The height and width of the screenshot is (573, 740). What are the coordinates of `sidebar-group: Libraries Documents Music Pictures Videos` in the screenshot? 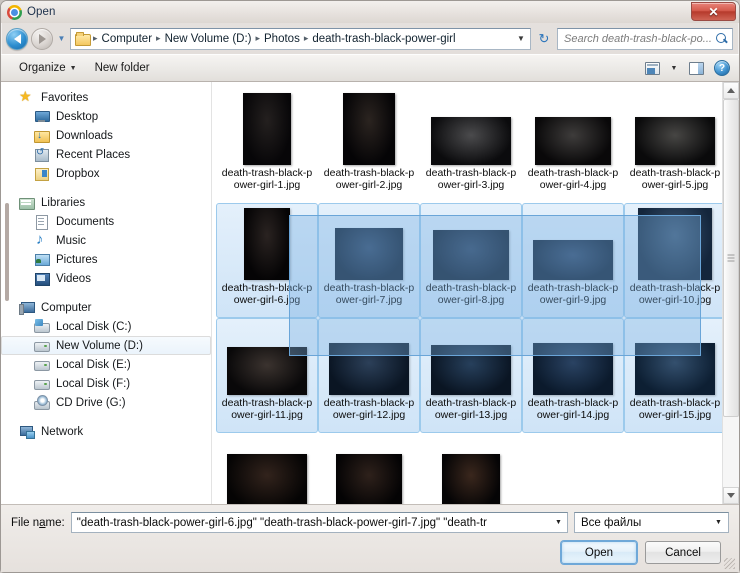 It's located at (106, 240).